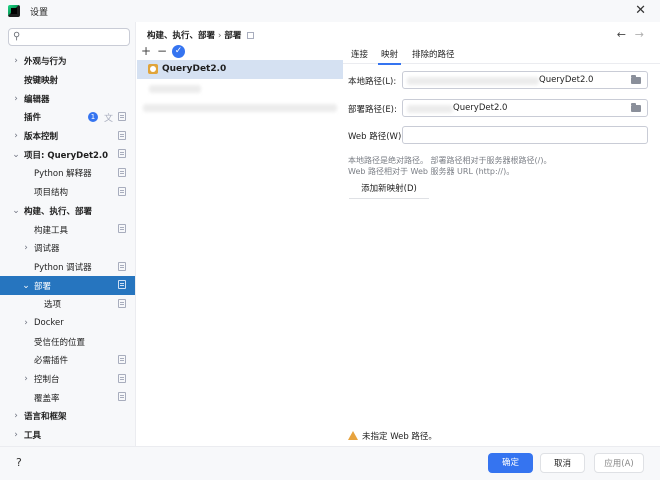 The width and height of the screenshot is (660, 480). Describe the element at coordinates (19, 462) in the screenshot. I see `help-icon: ?` at that location.